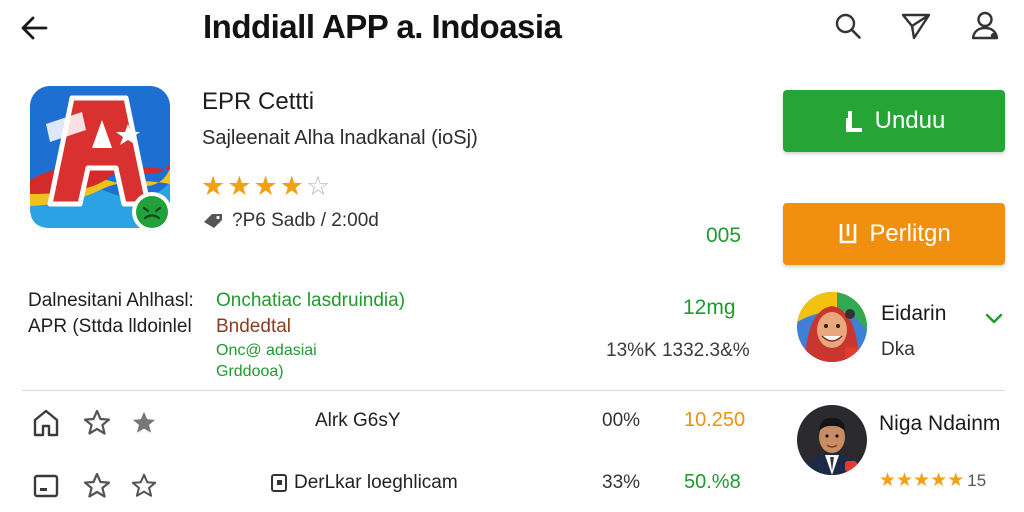 The height and width of the screenshot is (512, 1024). What do you see at coordinates (914, 313) in the screenshot?
I see `reviewer-name: Eidarin` at bounding box center [914, 313].